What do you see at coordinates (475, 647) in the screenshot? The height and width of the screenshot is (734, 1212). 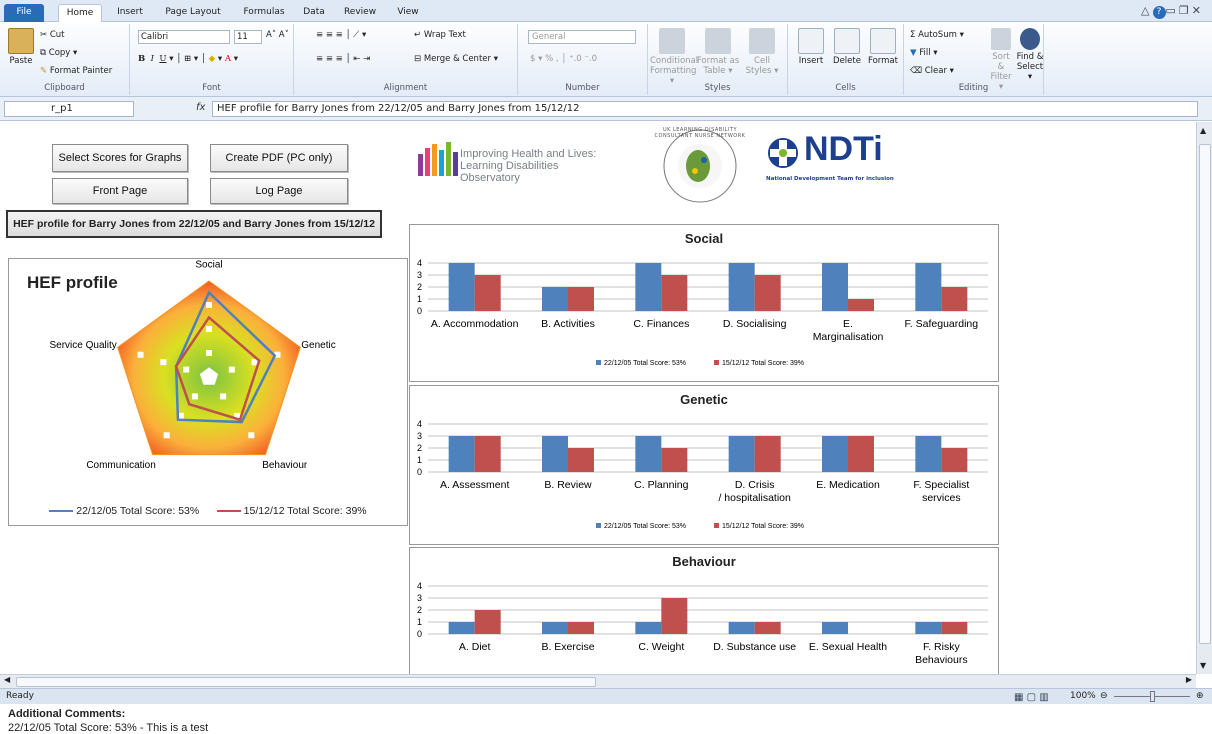 I see `x-tick-label: A. Diet` at bounding box center [475, 647].